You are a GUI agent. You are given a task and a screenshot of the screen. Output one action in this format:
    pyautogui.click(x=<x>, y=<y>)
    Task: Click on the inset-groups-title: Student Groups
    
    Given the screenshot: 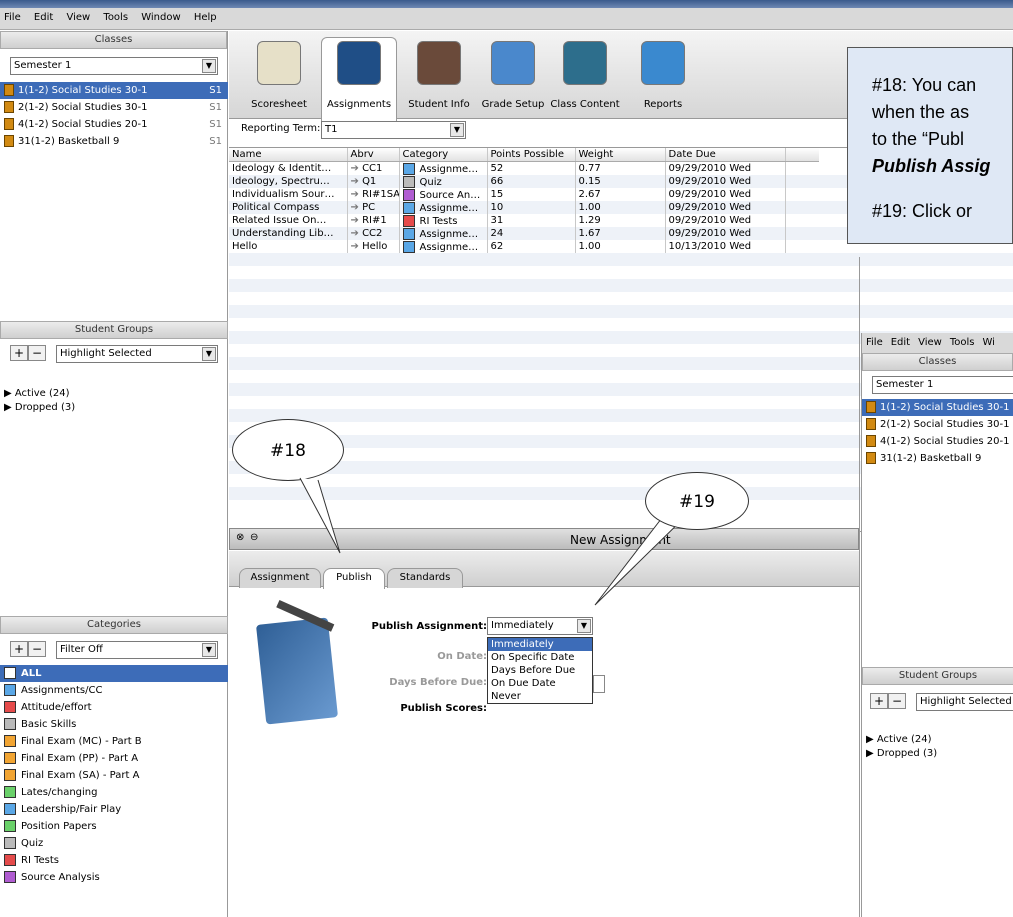 What is the action you would take?
    pyautogui.click(x=938, y=675)
    